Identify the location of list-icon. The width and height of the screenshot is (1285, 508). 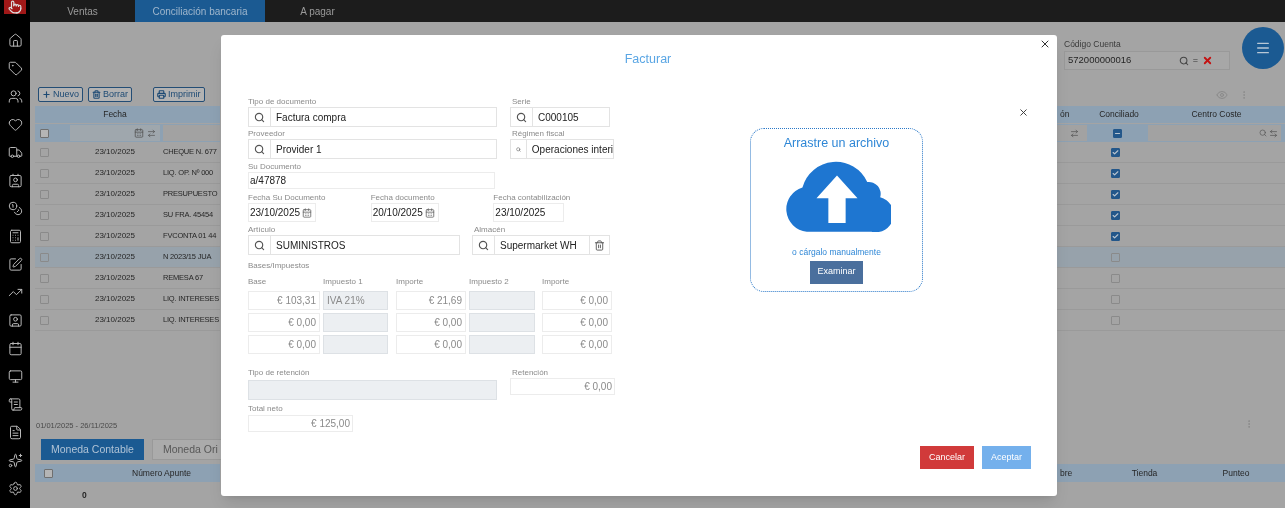
(15, 404).